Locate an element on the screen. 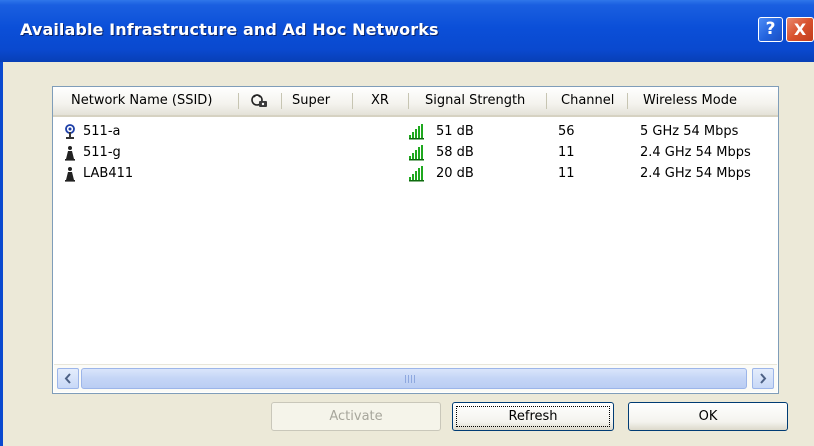  scroll-right-button is located at coordinates (763, 378).